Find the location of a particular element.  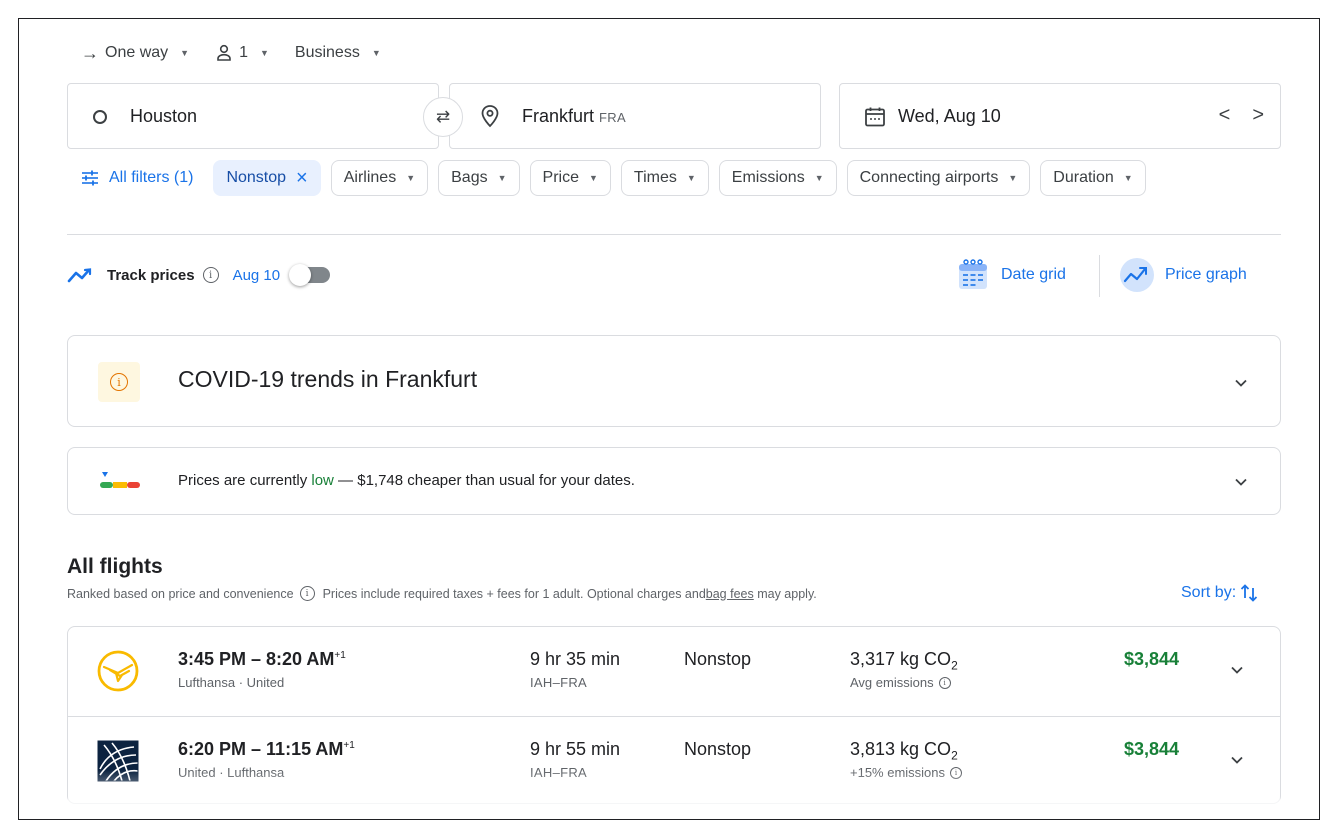

destination-value: Frankfurt FRA is located at coordinates (574, 116).